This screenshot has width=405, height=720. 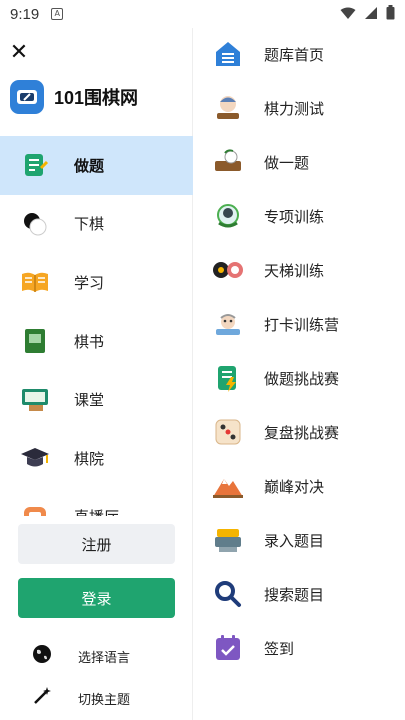 What do you see at coordinates (371, 14) in the screenshot?
I see `signal-icon` at bounding box center [371, 14].